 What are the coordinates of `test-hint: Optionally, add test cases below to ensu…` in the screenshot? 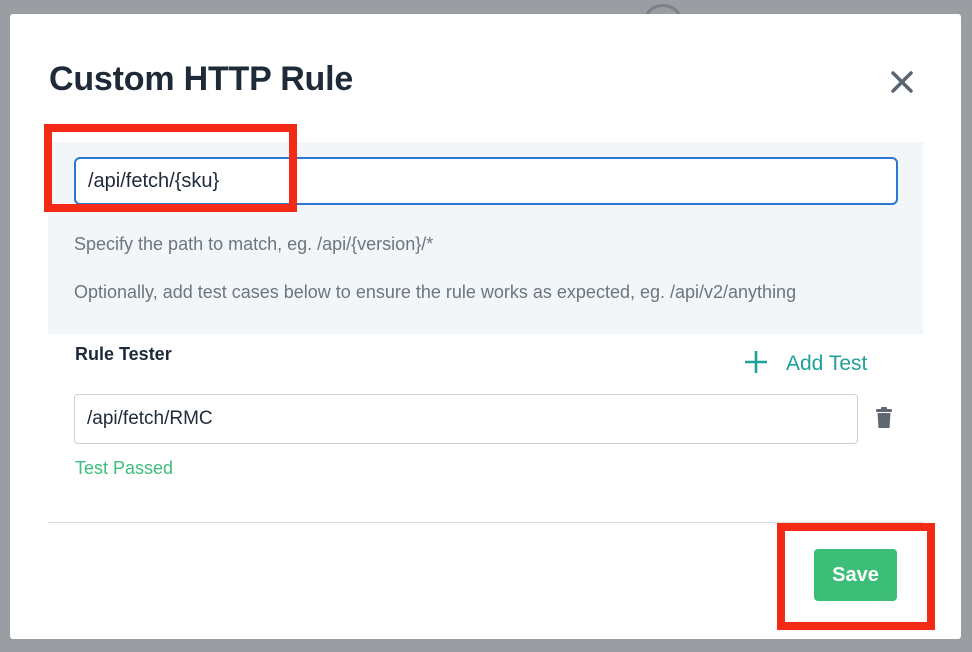 It's located at (435, 292).